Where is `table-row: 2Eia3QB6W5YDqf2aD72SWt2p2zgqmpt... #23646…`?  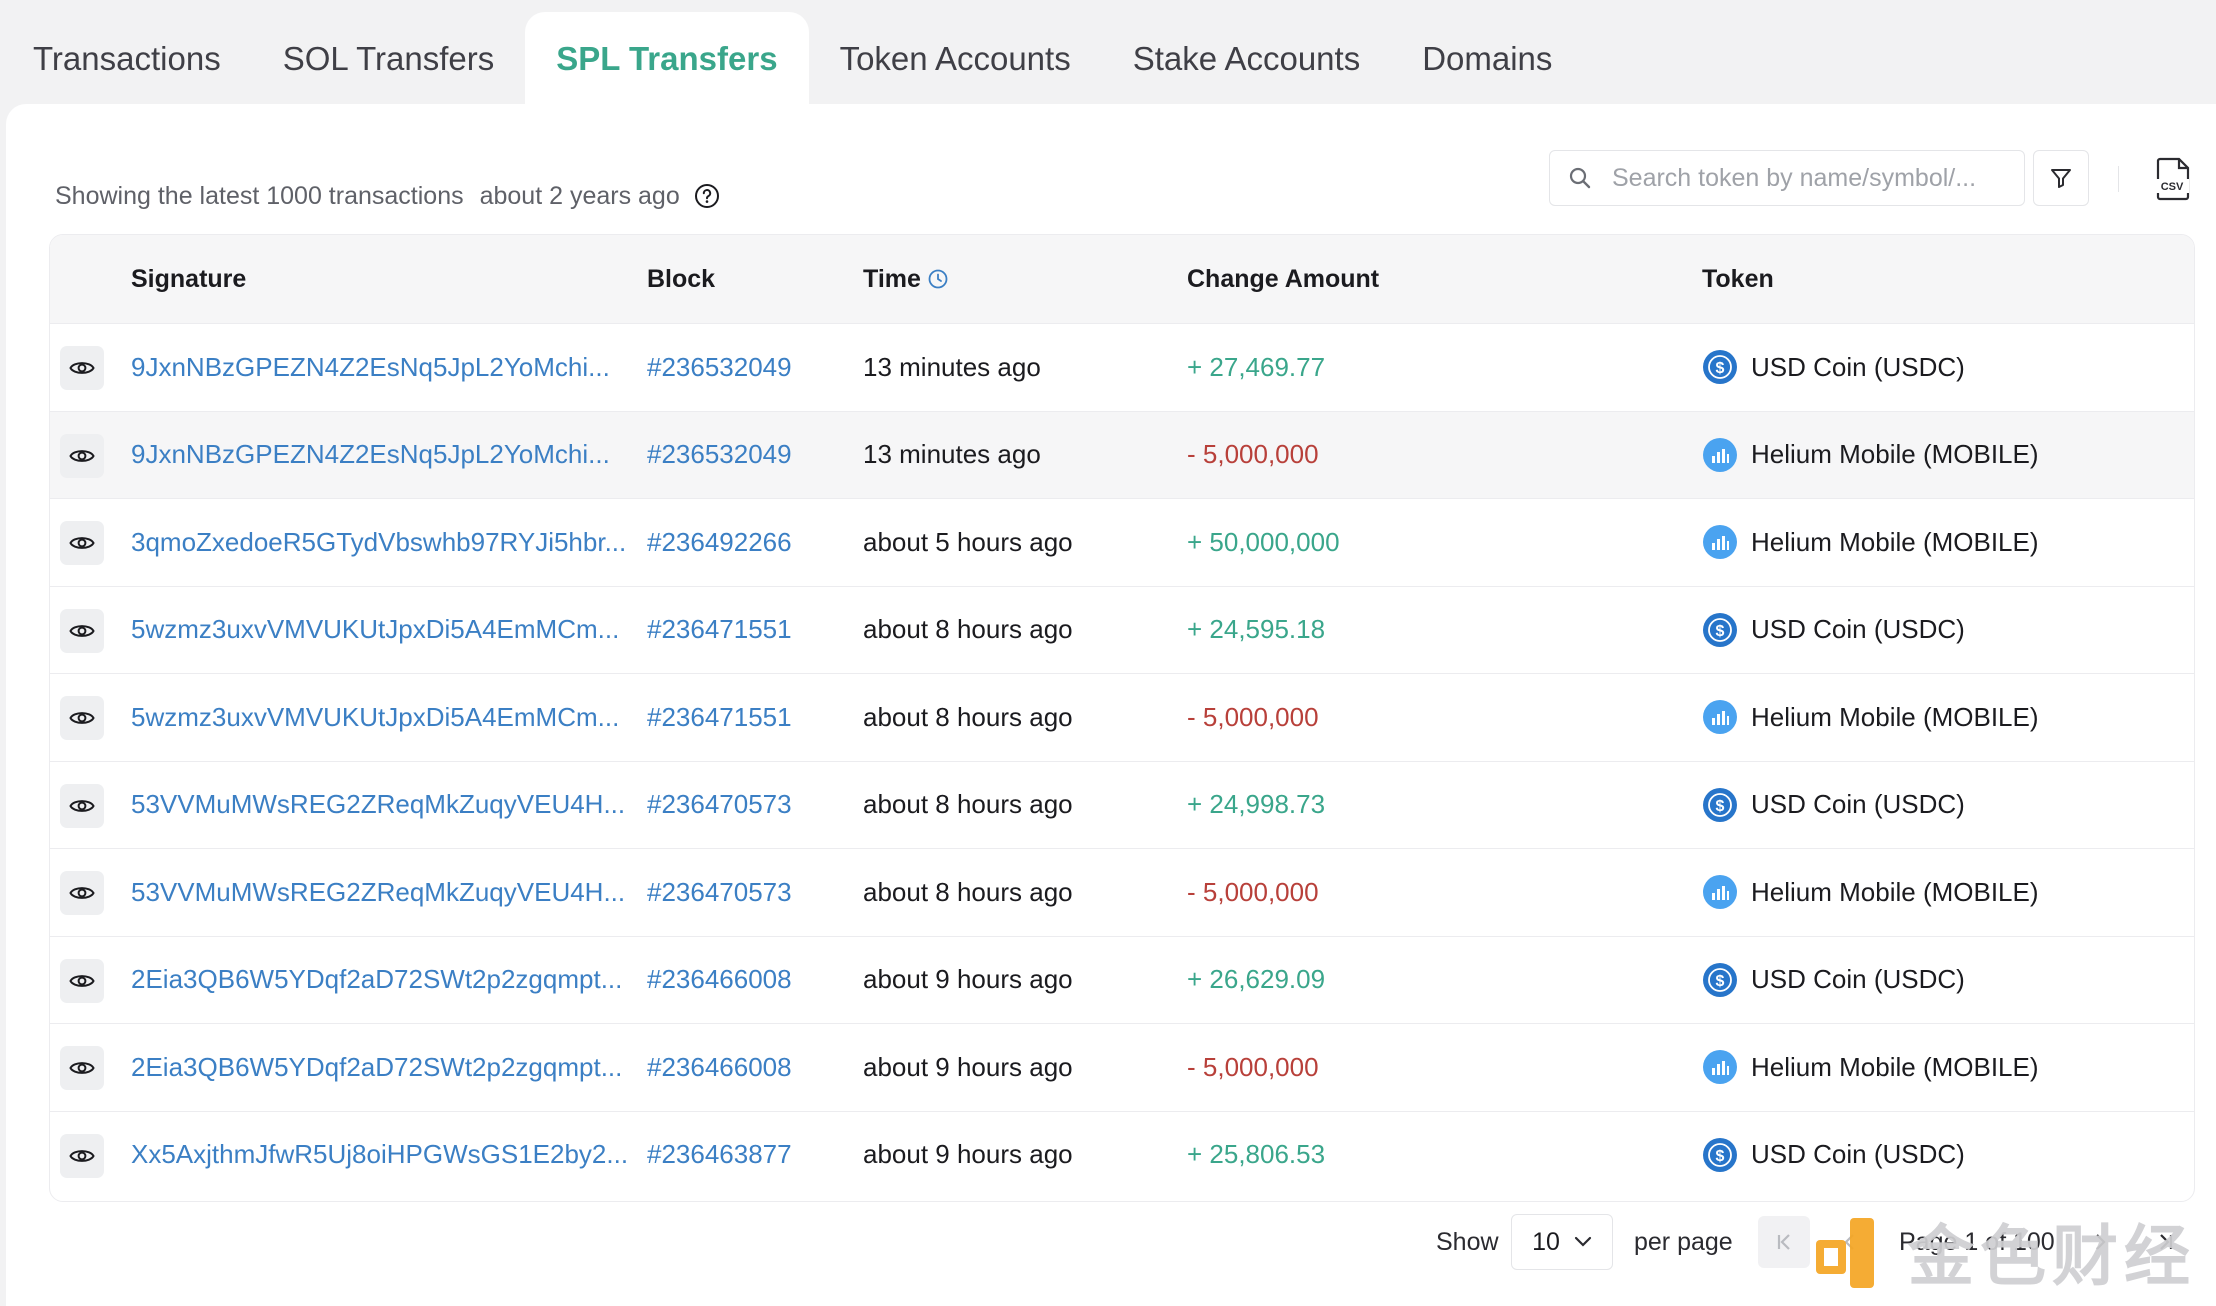 table-row: 2Eia3QB6W5YDqf2aD72SWt2p2zgqmpt... #23646… is located at coordinates (1122, 979).